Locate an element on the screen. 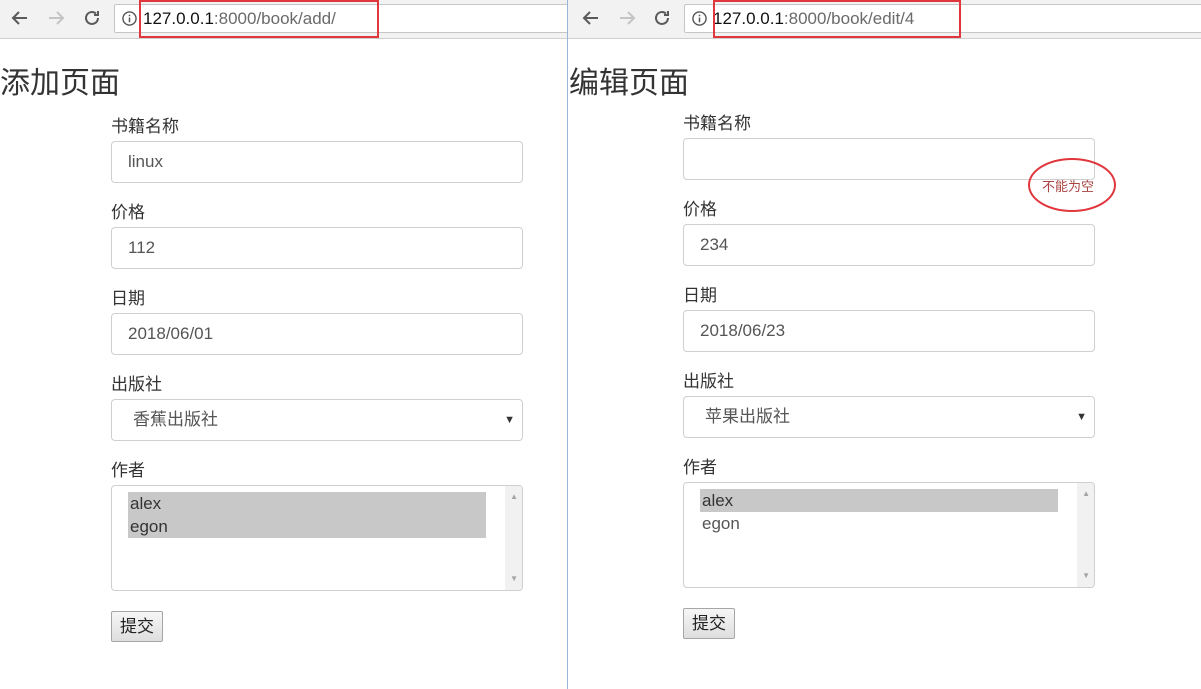 This screenshot has width=1201, height=689. url-text: 127.0.0.1:8000/book/add/ is located at coordinates (239, 19).